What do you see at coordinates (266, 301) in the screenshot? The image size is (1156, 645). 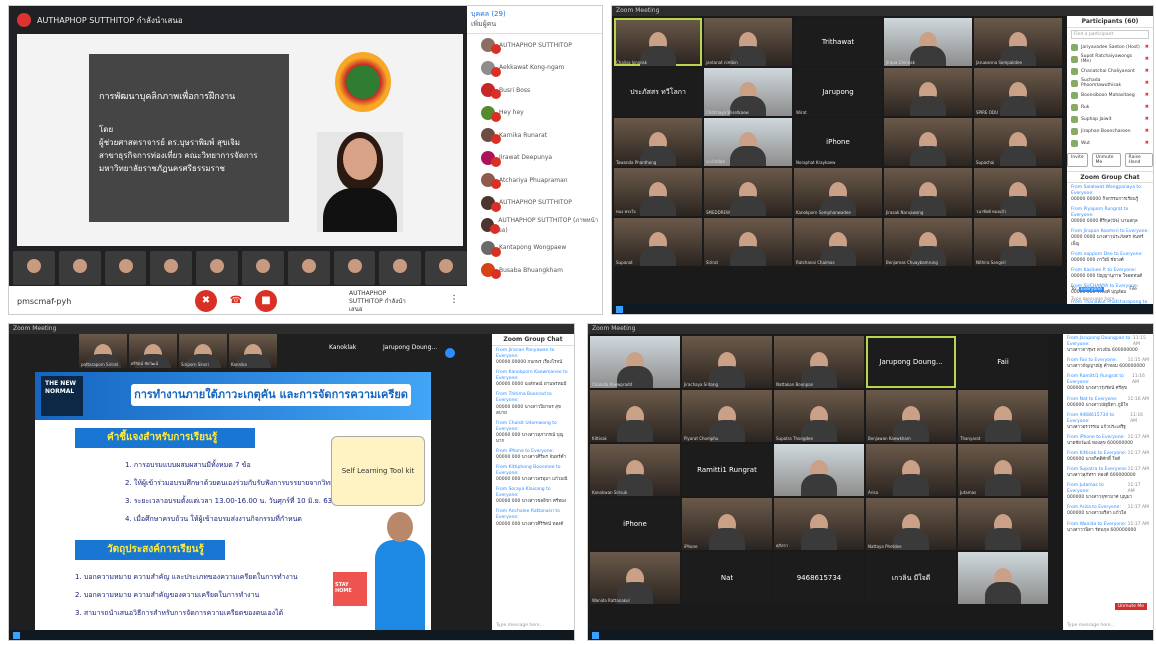 I see `camera-off-icon: ■` at bounding box center [266, 301].